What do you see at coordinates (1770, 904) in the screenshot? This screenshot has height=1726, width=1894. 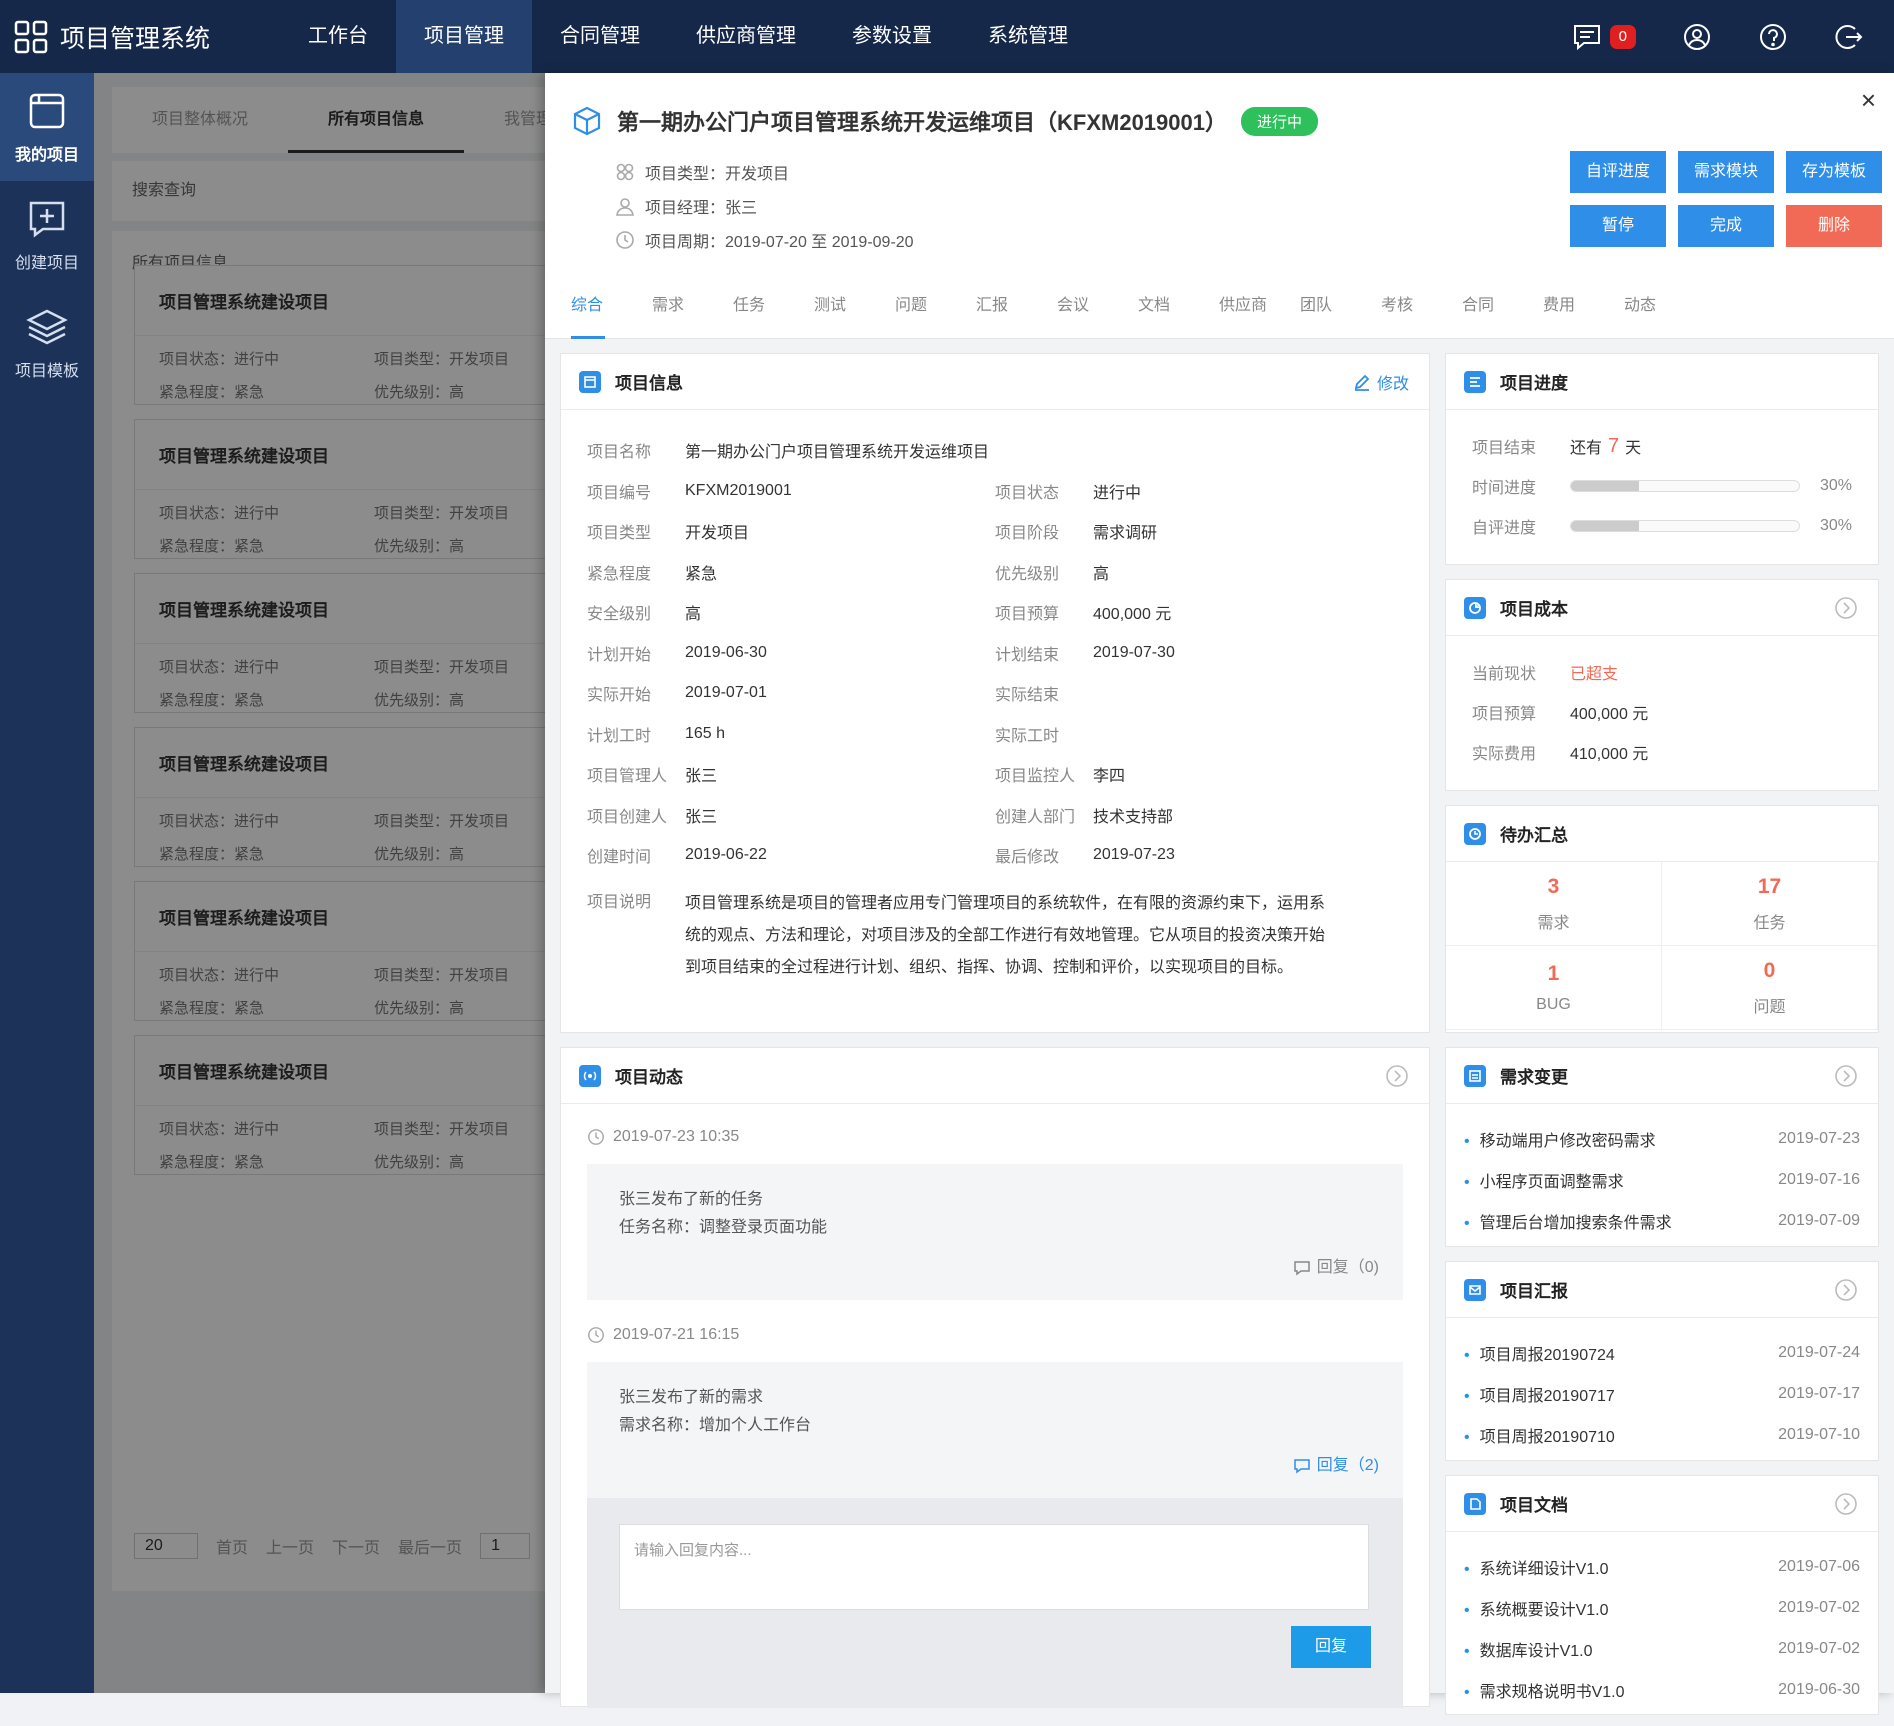 I see `todo-item: 17 任务` at bounding box center [1770, 904].